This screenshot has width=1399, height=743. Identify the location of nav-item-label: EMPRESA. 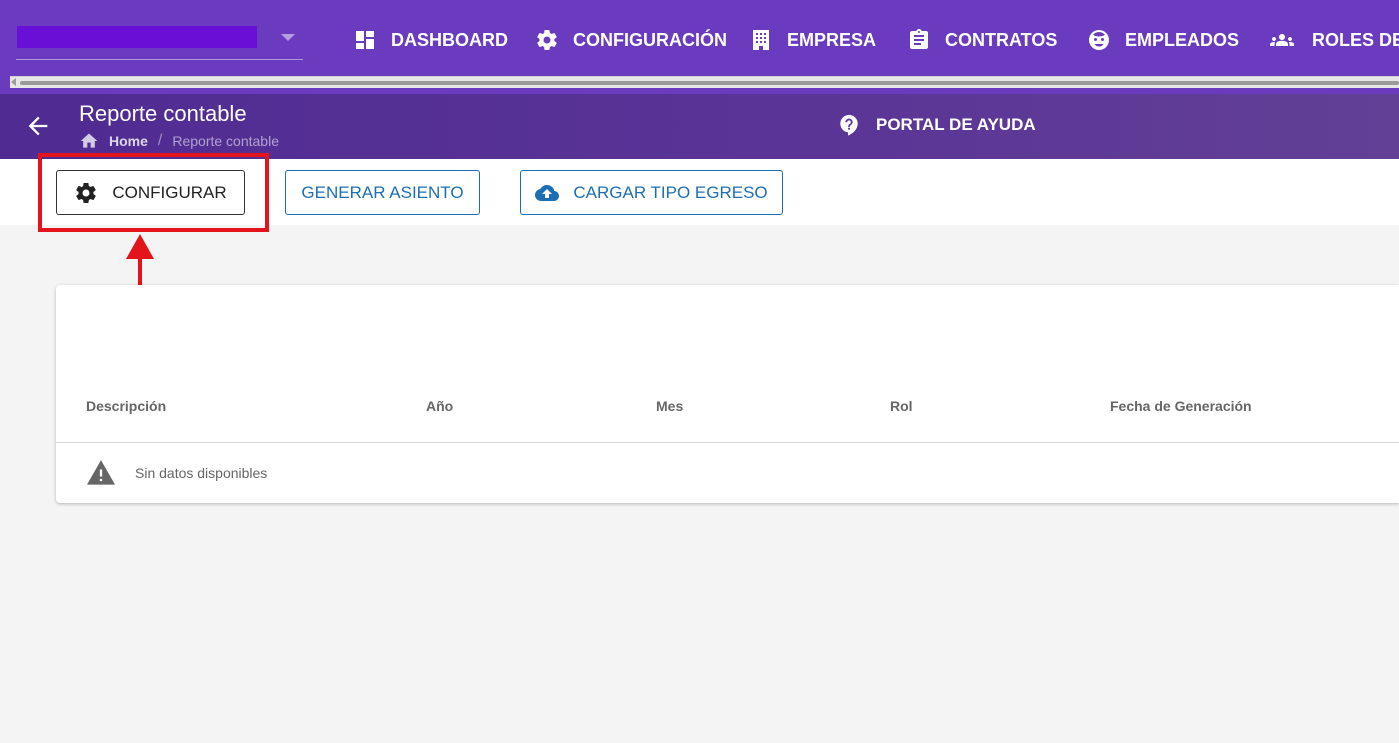
(832, 39).